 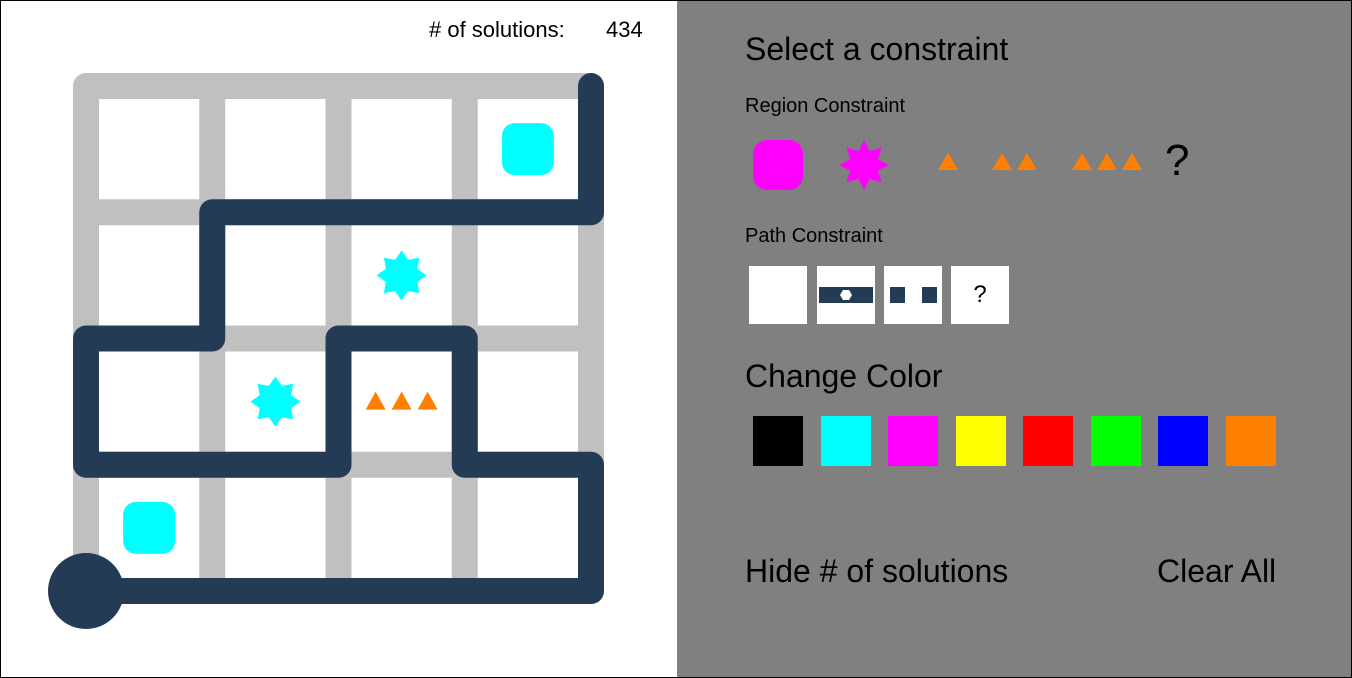 I want to click on path-gap-constraint, so click(x=913, y=295).